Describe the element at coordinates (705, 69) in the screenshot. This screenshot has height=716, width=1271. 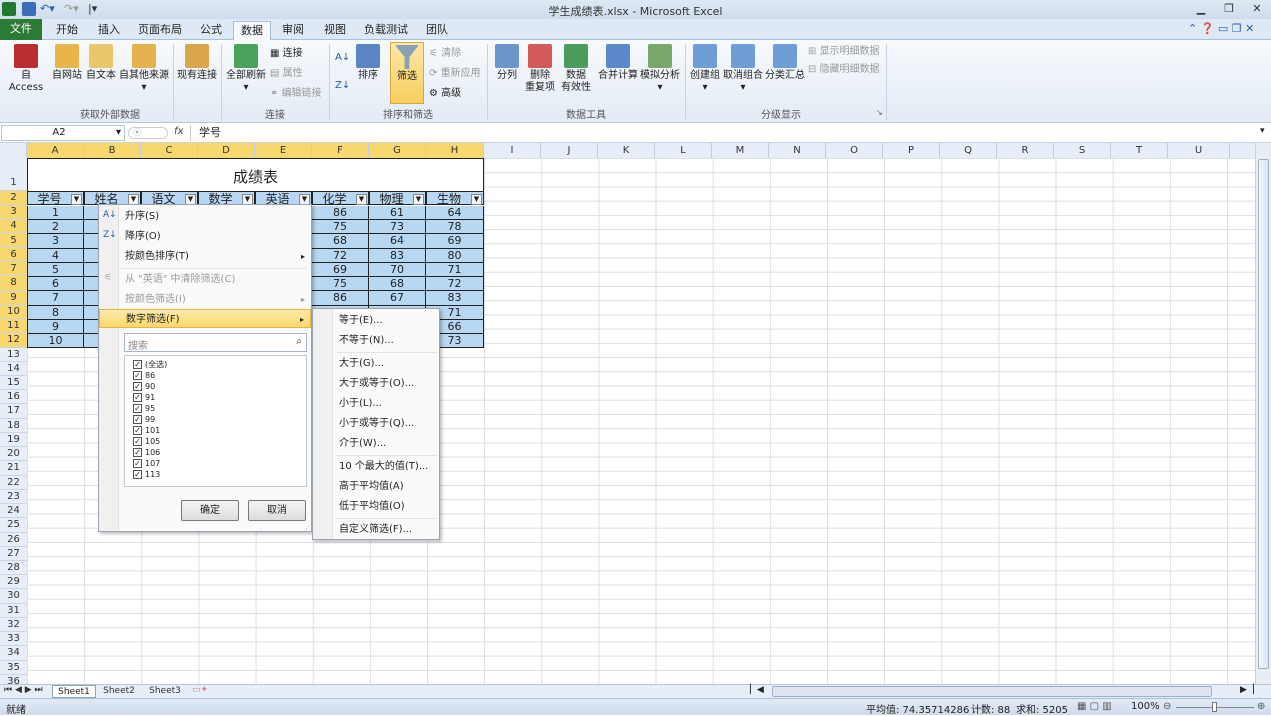
I see `group-button: 创建组 ▾` at that location.